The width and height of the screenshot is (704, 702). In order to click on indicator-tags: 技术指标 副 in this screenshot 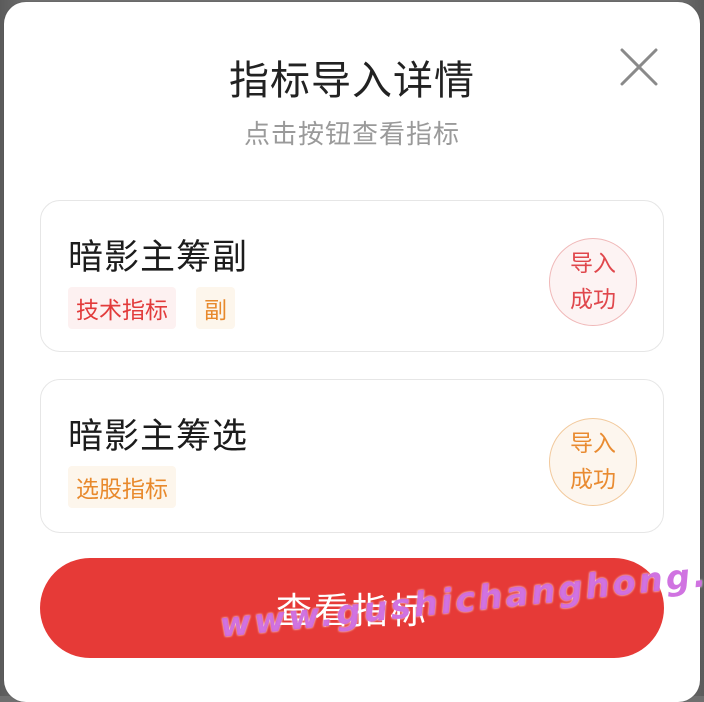, I will do `click(151, 308)`.